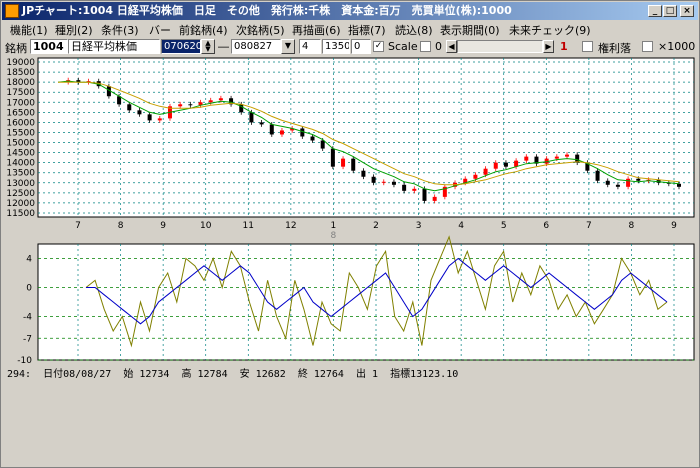 The image size is (700, 468). I want to click on price-tick-label: 12000, so click(20, 204).